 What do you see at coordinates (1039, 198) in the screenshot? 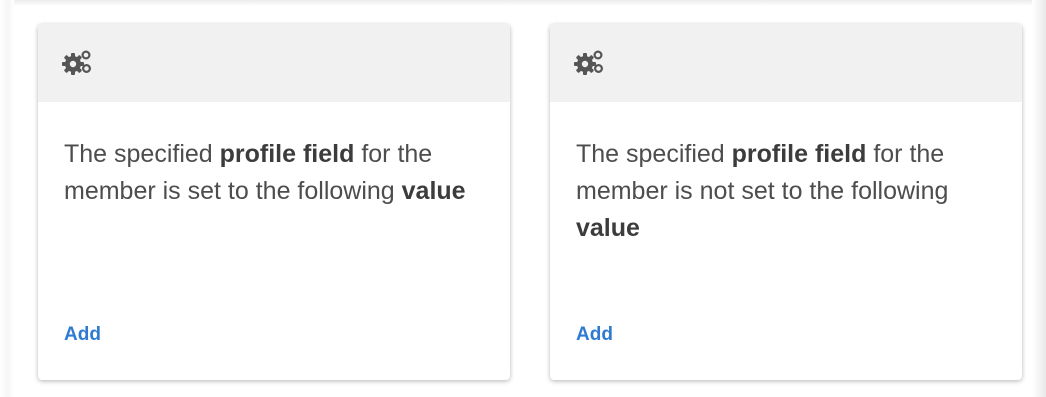
I see `frame-right-edge` at bounding box center [1039, 198].